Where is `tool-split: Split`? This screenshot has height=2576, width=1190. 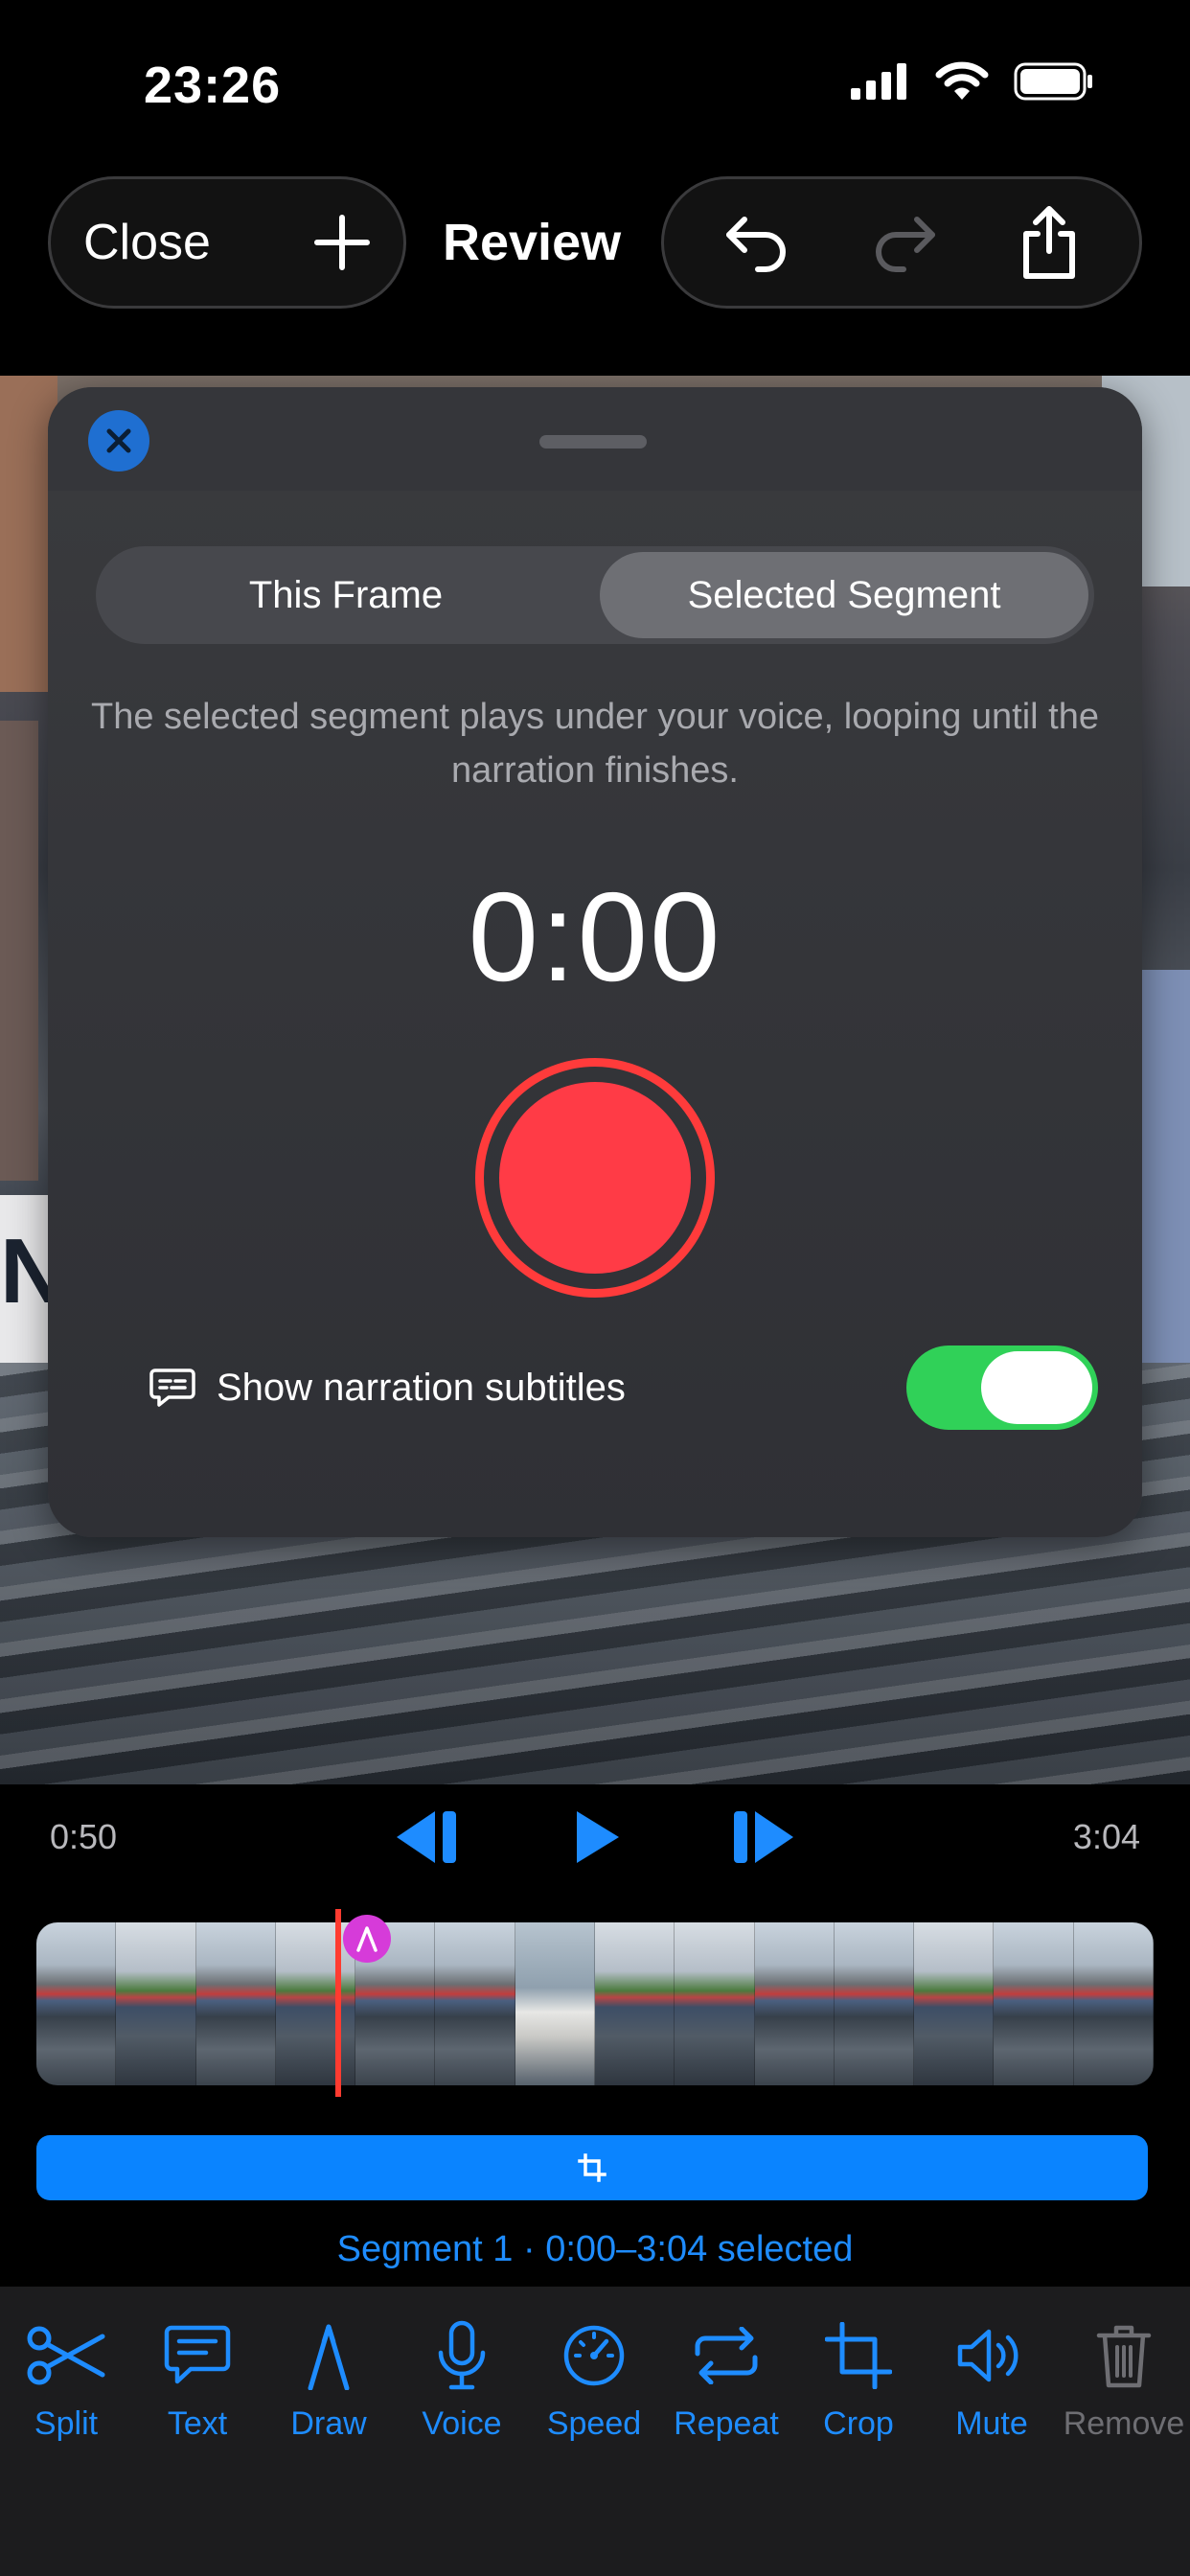
tool-split: Split is located at coordinates (66, 2379).